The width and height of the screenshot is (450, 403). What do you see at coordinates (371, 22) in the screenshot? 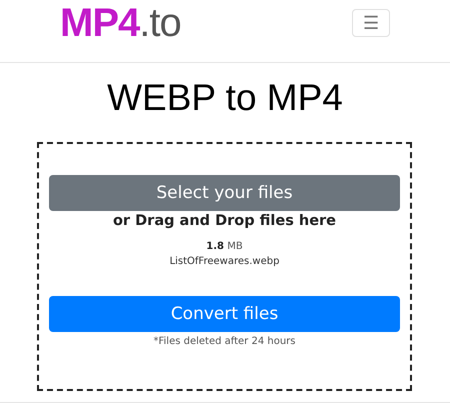
I see `menu-button: ☰` at bounding box center [371, 22].